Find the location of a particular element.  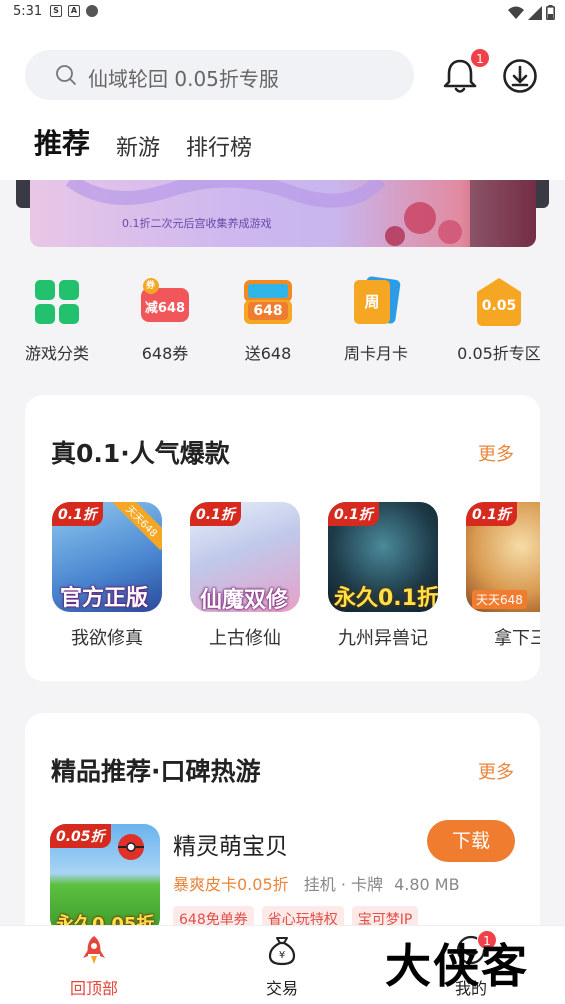

tab-recommend: 推荐 is located at coordinates (62, 143).